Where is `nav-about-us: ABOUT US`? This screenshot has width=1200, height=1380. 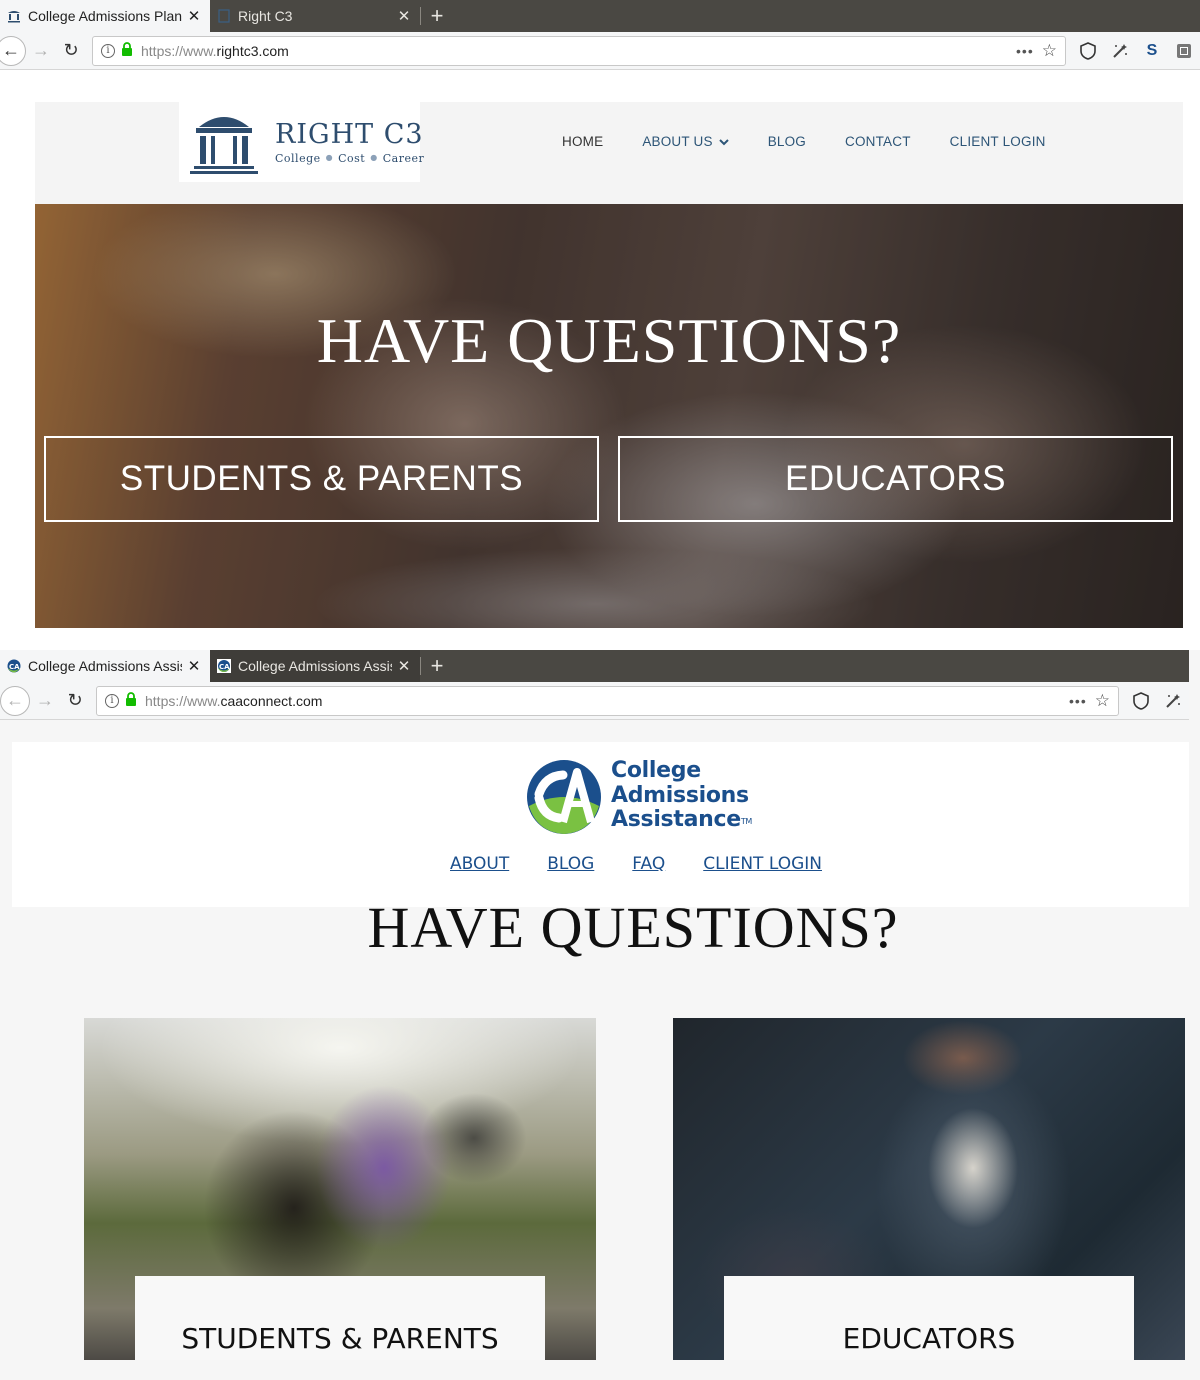 nav-about-us: ABOUT US is located at coordinates (685, 141).